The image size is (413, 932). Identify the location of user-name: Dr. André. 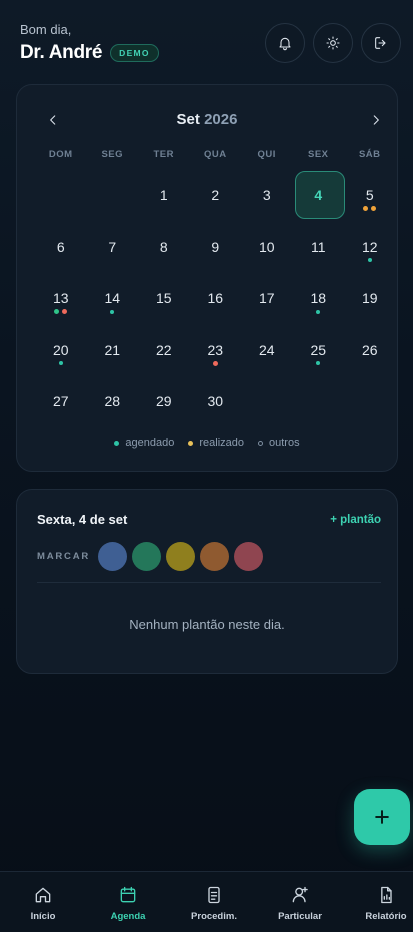
(61, 52).